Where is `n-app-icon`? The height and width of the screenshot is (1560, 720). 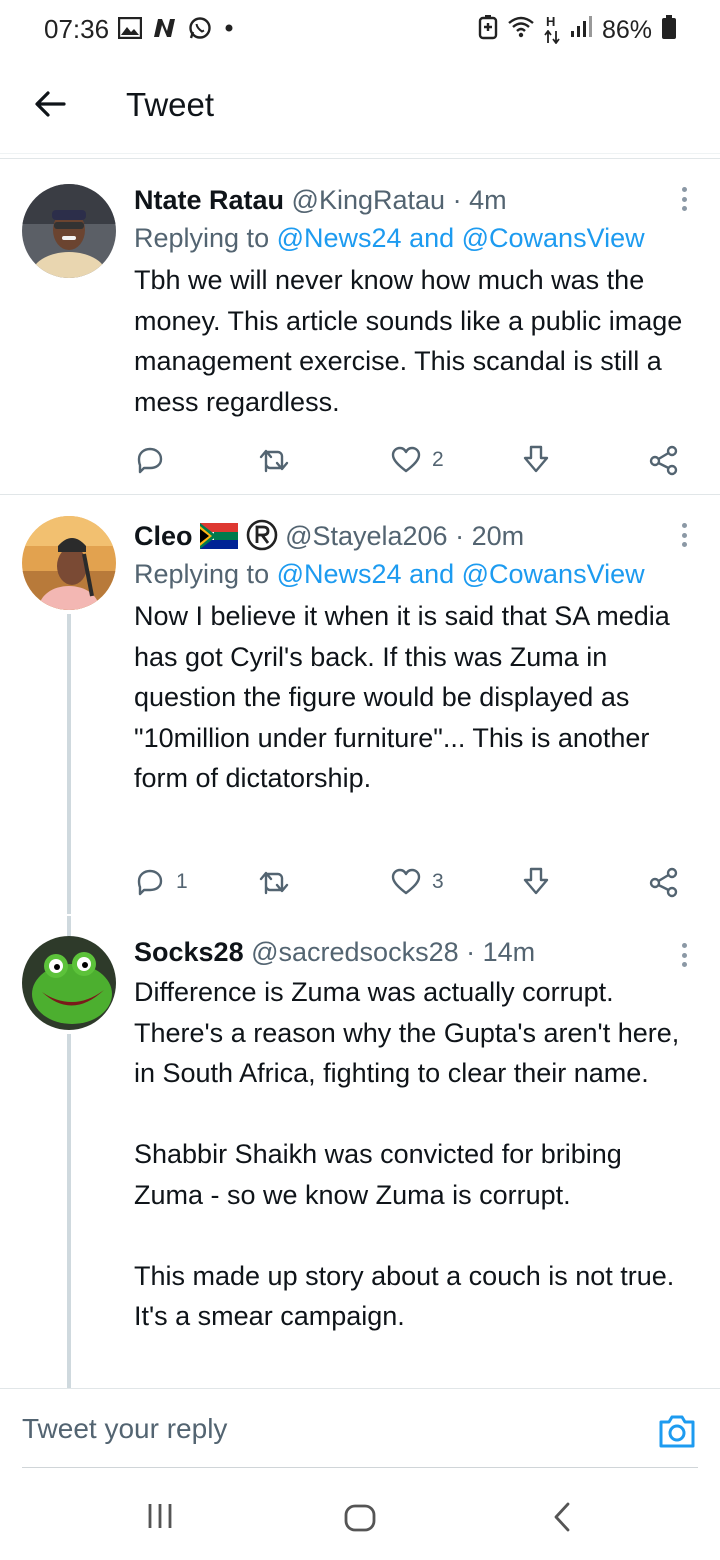 n-app-icon is located at coordinates (165, 30).